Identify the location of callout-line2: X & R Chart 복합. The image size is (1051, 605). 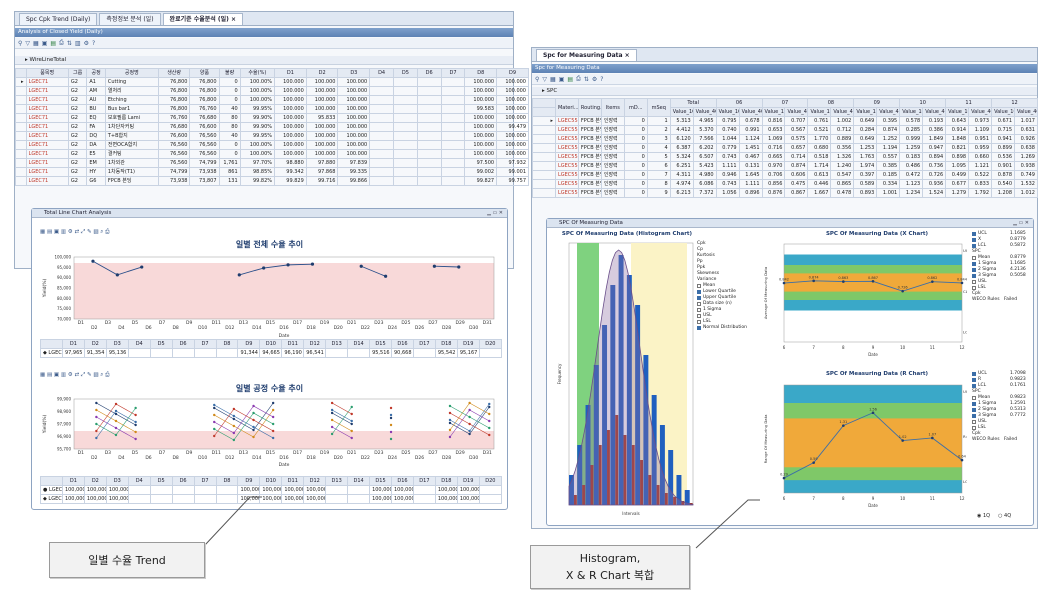
(610, 575).